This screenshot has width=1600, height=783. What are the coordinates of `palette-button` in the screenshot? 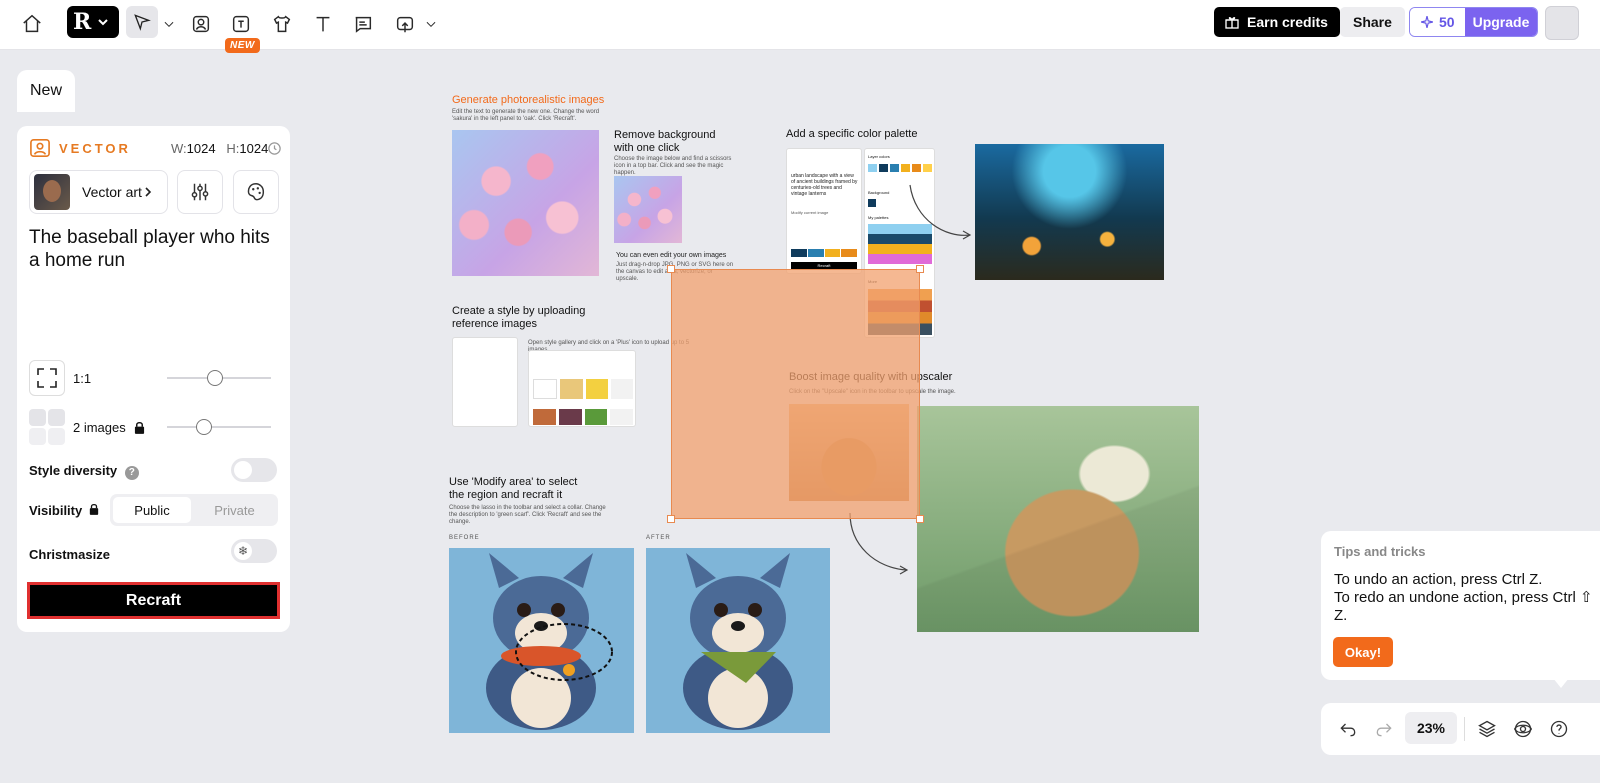 It's located at (256, 192).